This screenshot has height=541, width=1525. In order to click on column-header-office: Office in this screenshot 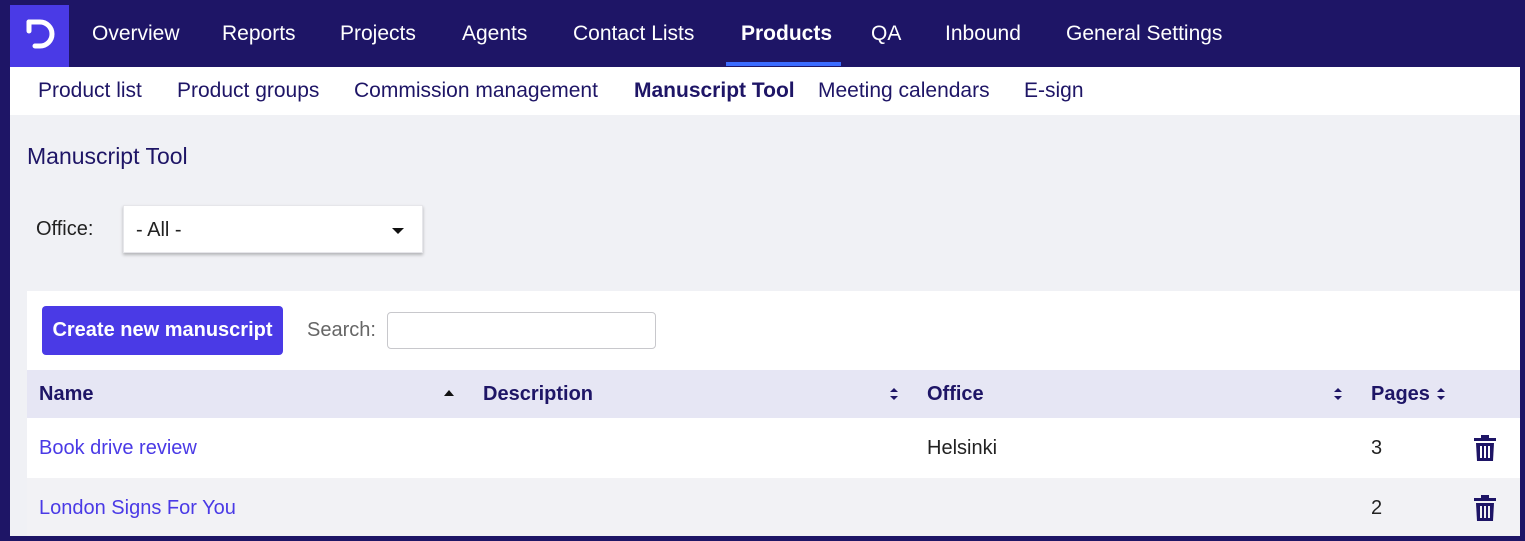, I will do `click(955, 394)`.